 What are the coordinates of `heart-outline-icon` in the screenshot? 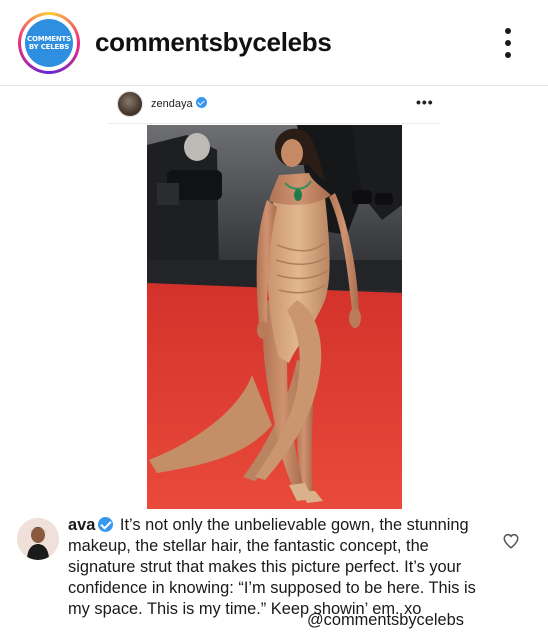 It's located at (511, 541).